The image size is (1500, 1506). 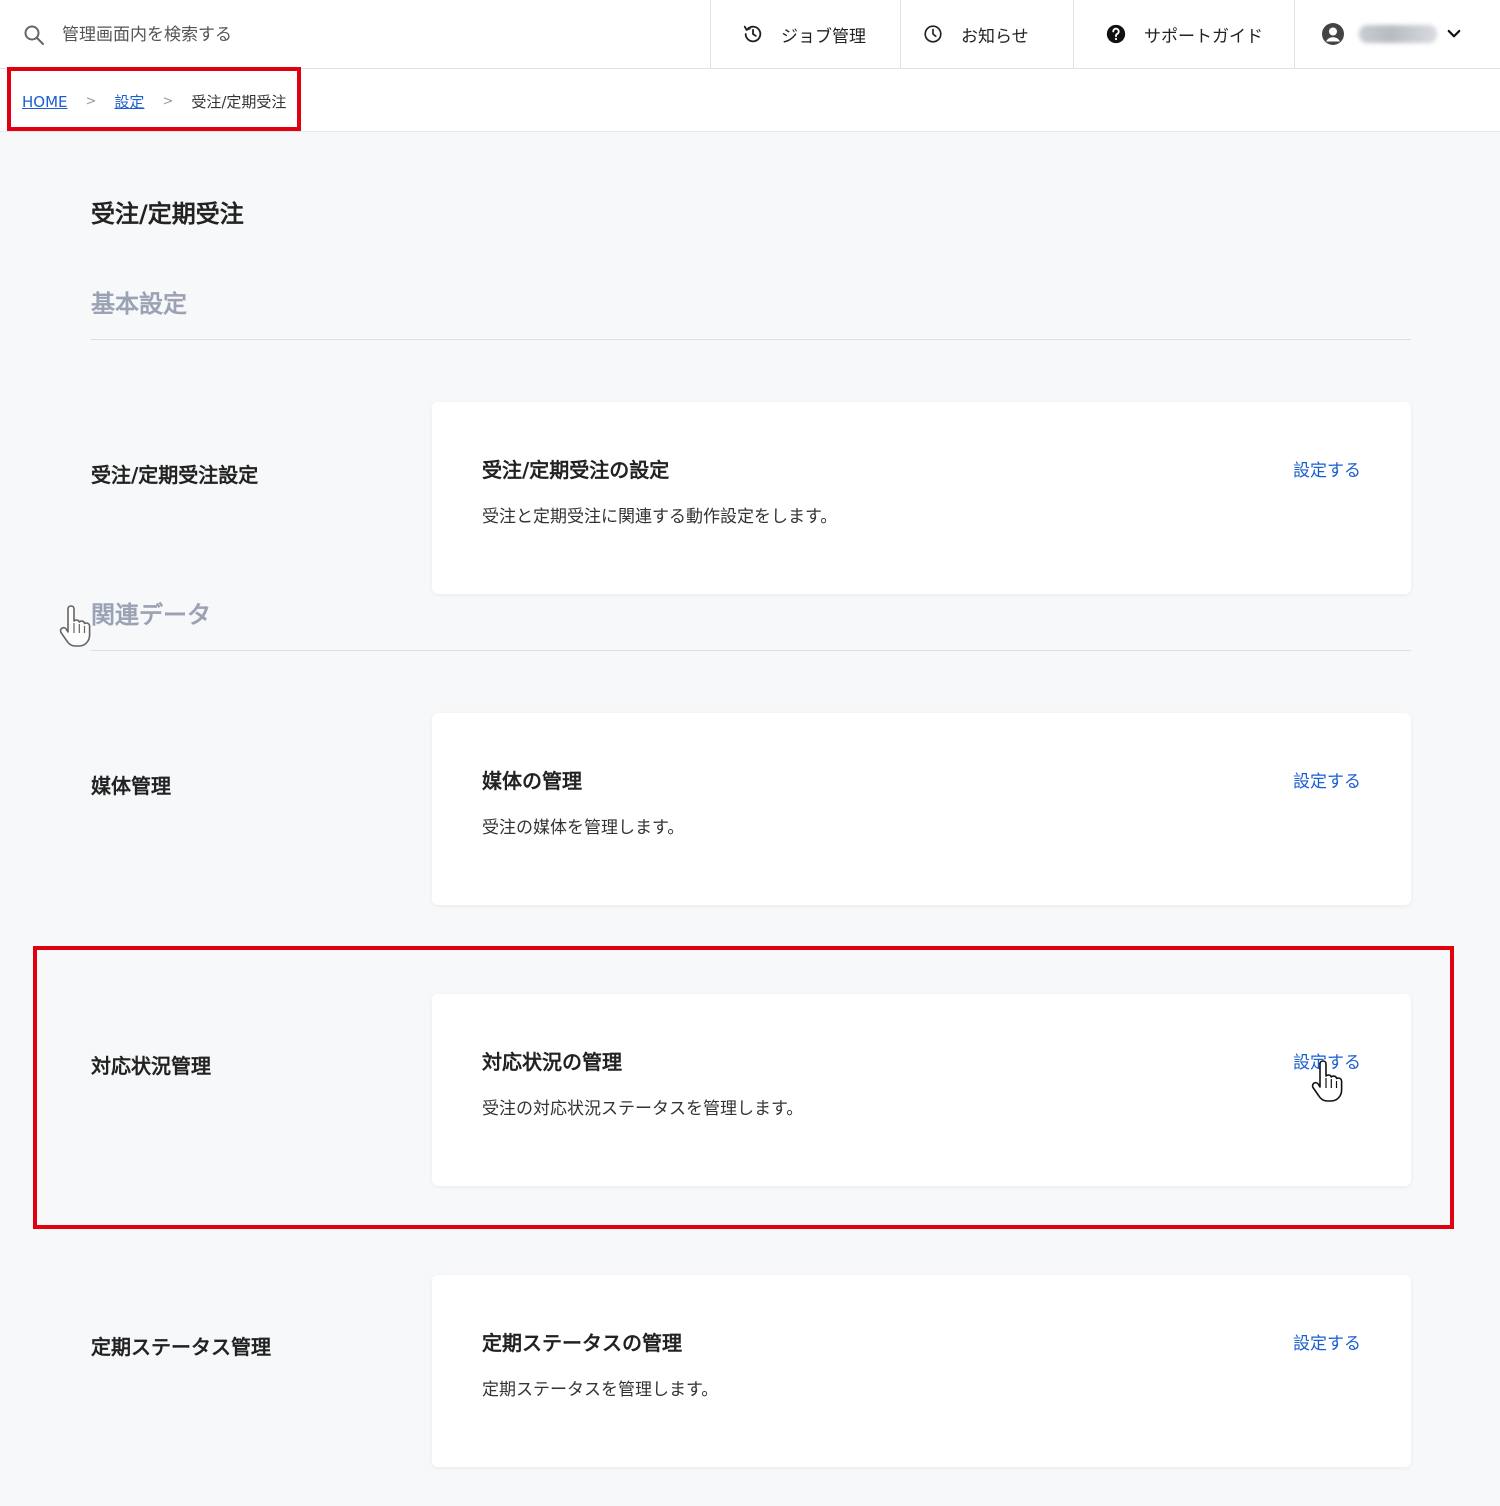 What do you see at coordinates (1333, 34) in the screenshot?
I see `user-avatar-icon` at bounding box center [1333, 34].